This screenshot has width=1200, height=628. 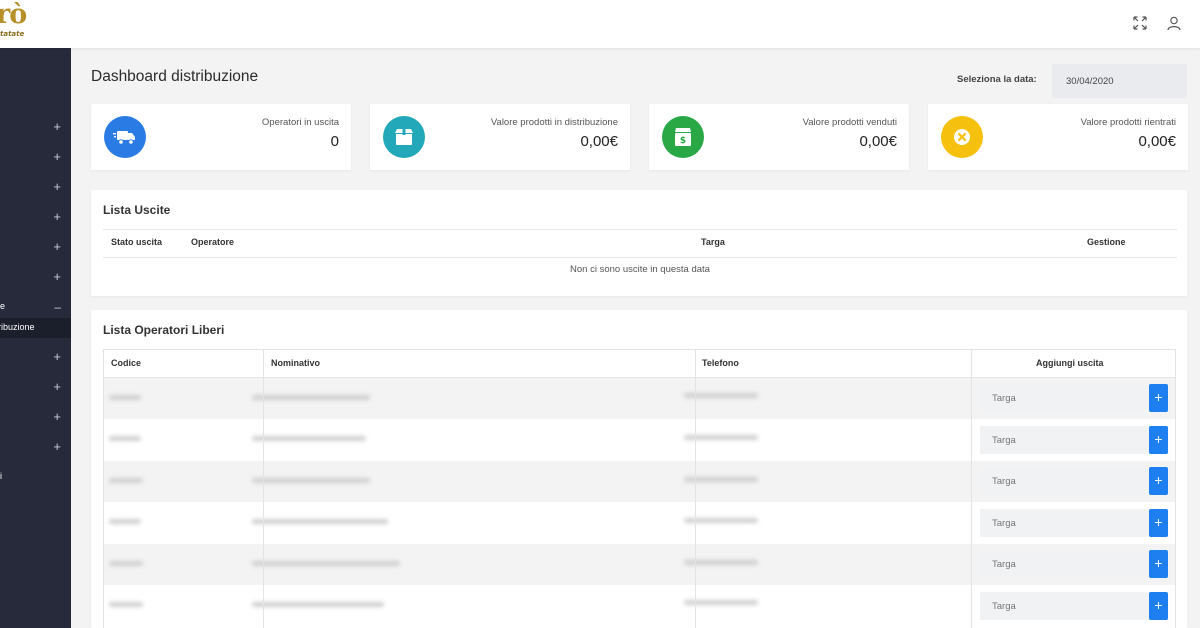 What do you see at coordinates (1, 476) in the screenshot?
I see `sidebar-item-label: i` at bounding box center [1, 476].